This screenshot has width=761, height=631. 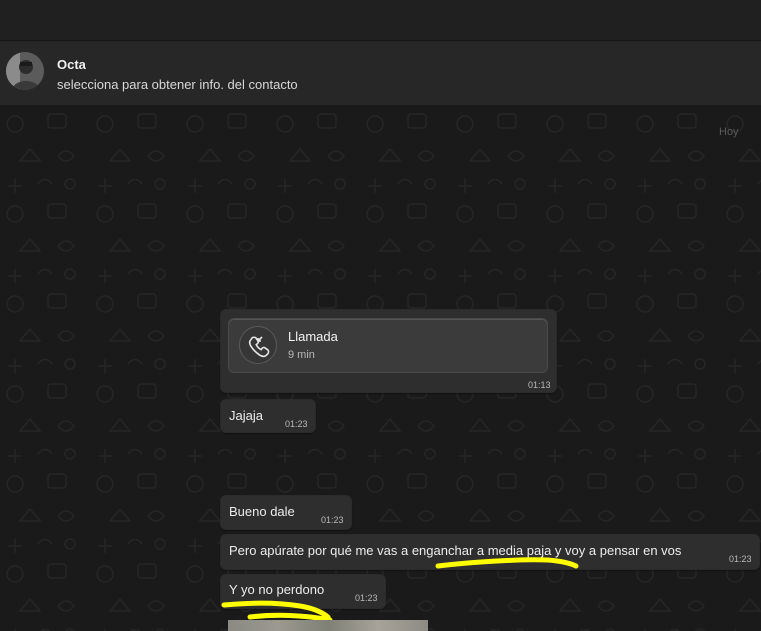 What do you see at coordinates (400, 590) in the screenshot?
I see `highlight-marks` at bounding box center [400, 590].